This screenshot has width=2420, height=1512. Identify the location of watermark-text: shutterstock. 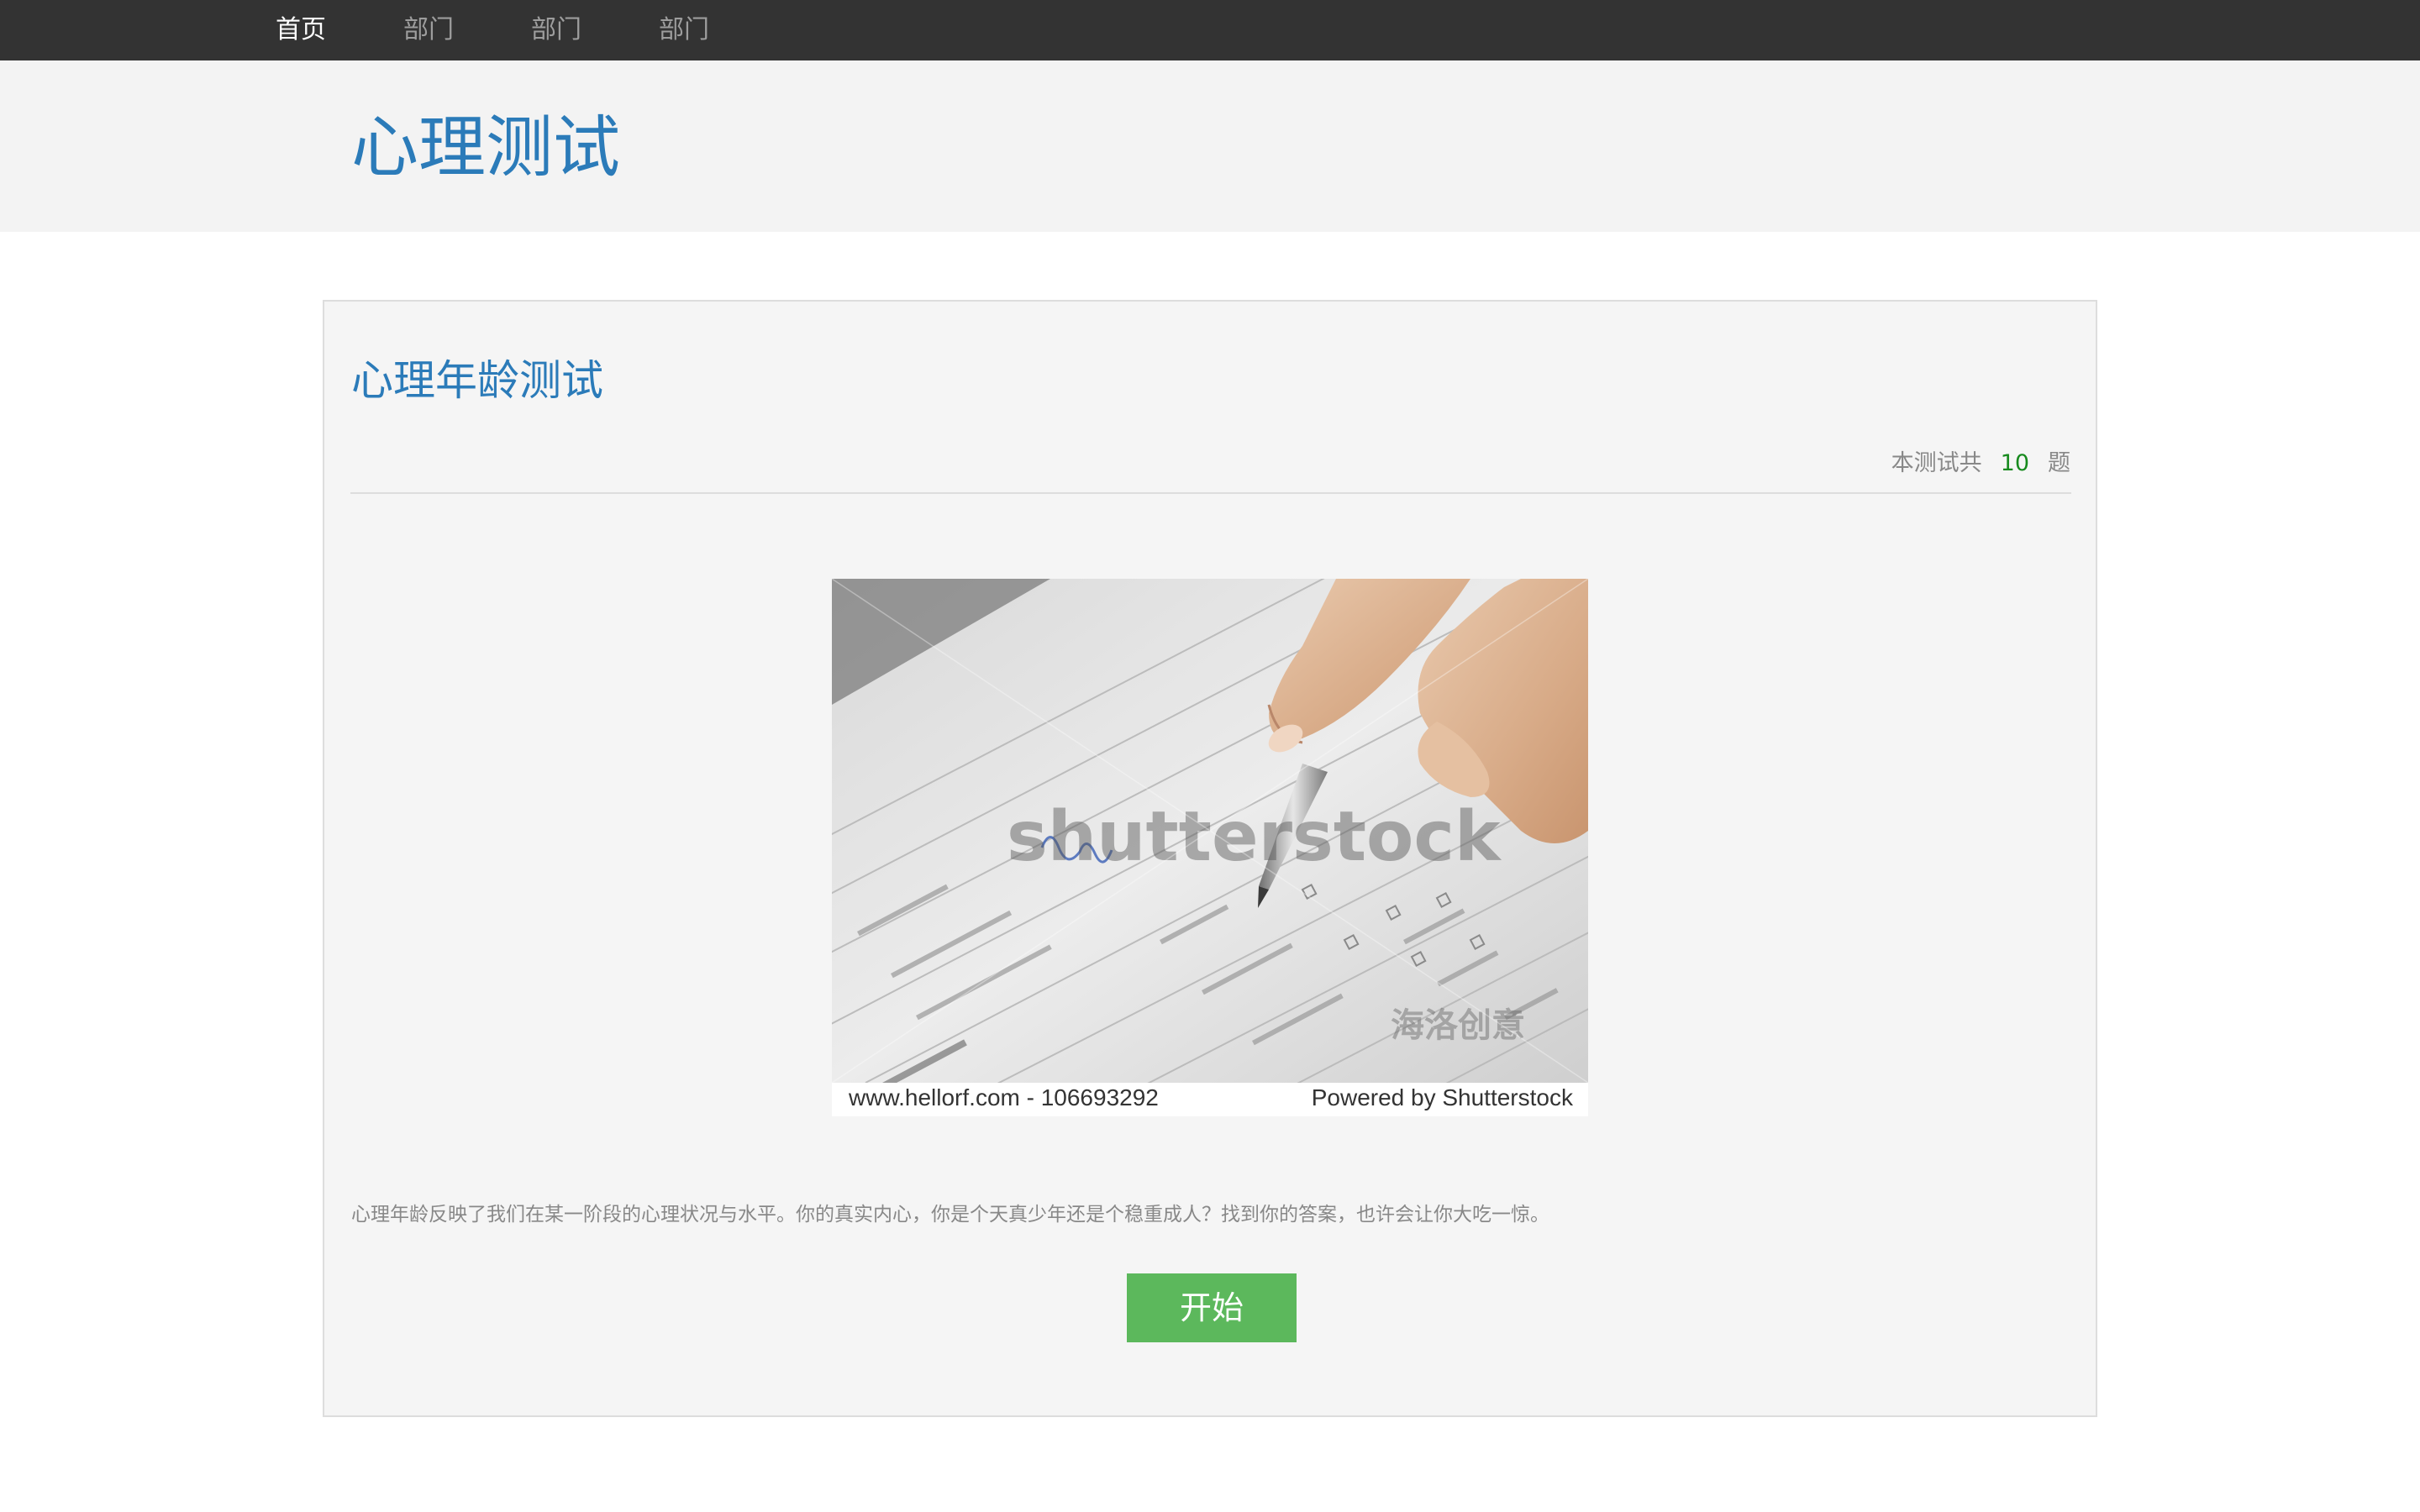
(1255, 837).